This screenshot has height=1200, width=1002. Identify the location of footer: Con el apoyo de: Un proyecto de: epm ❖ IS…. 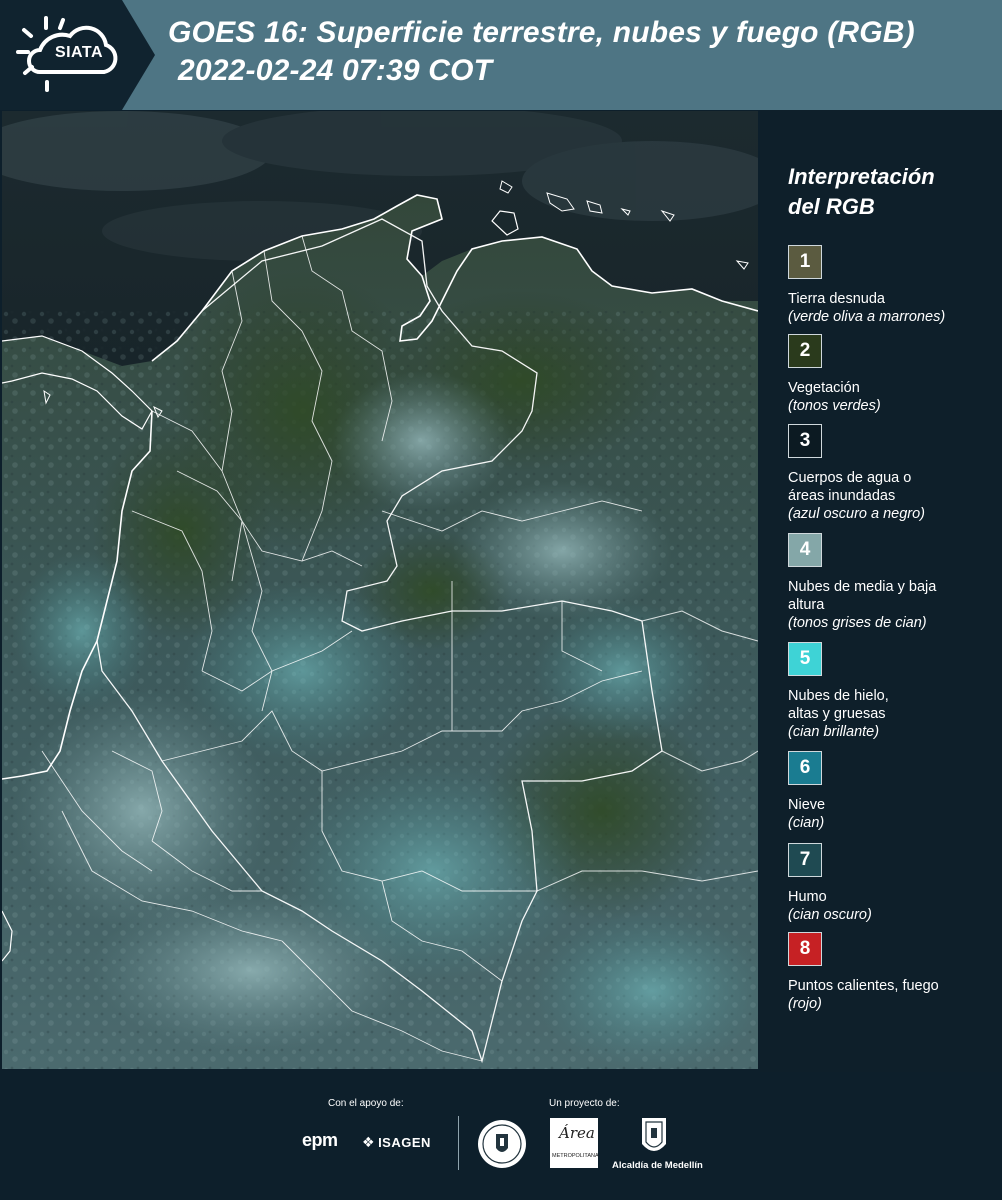
(501, 1136).